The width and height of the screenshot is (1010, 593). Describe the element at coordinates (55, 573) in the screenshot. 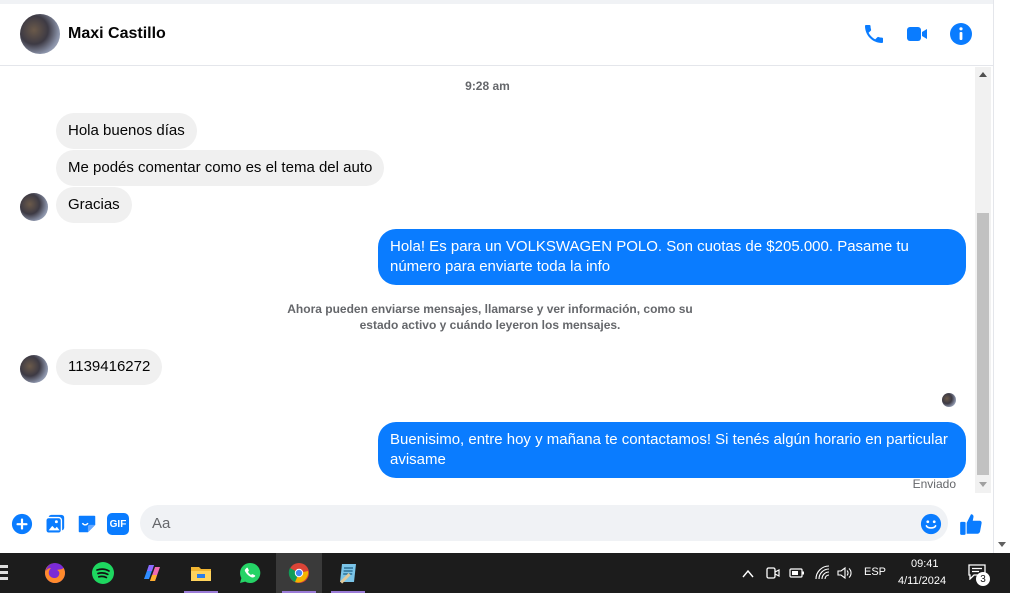

I see `firefox-icon` at that location.